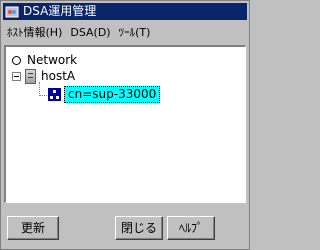 This screenshot has height=250, width=320. I want to click on organization-icon, so click(54, 94).